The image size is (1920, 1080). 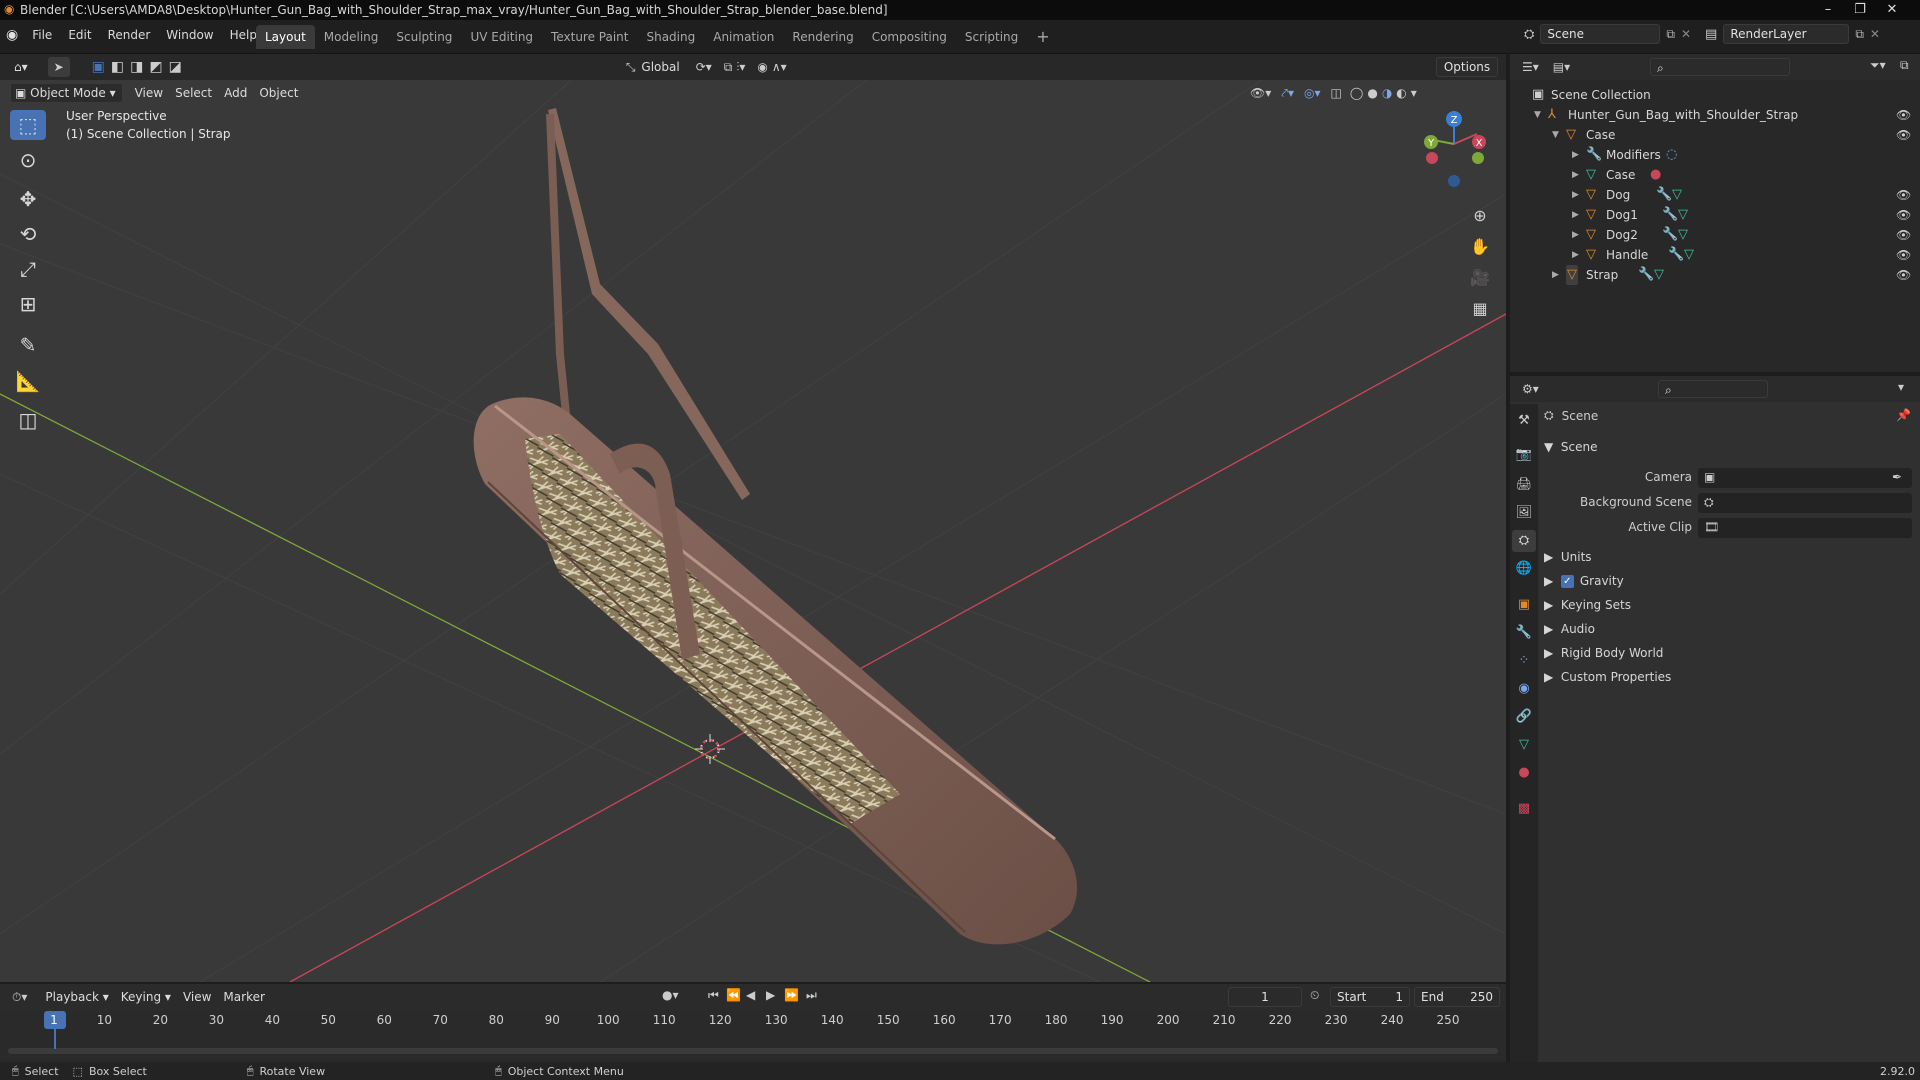 I want to click on outliner-item-handle: ▶ ▽ Handle 🔧 ▽ 👁, so click(x=1715, y=255).